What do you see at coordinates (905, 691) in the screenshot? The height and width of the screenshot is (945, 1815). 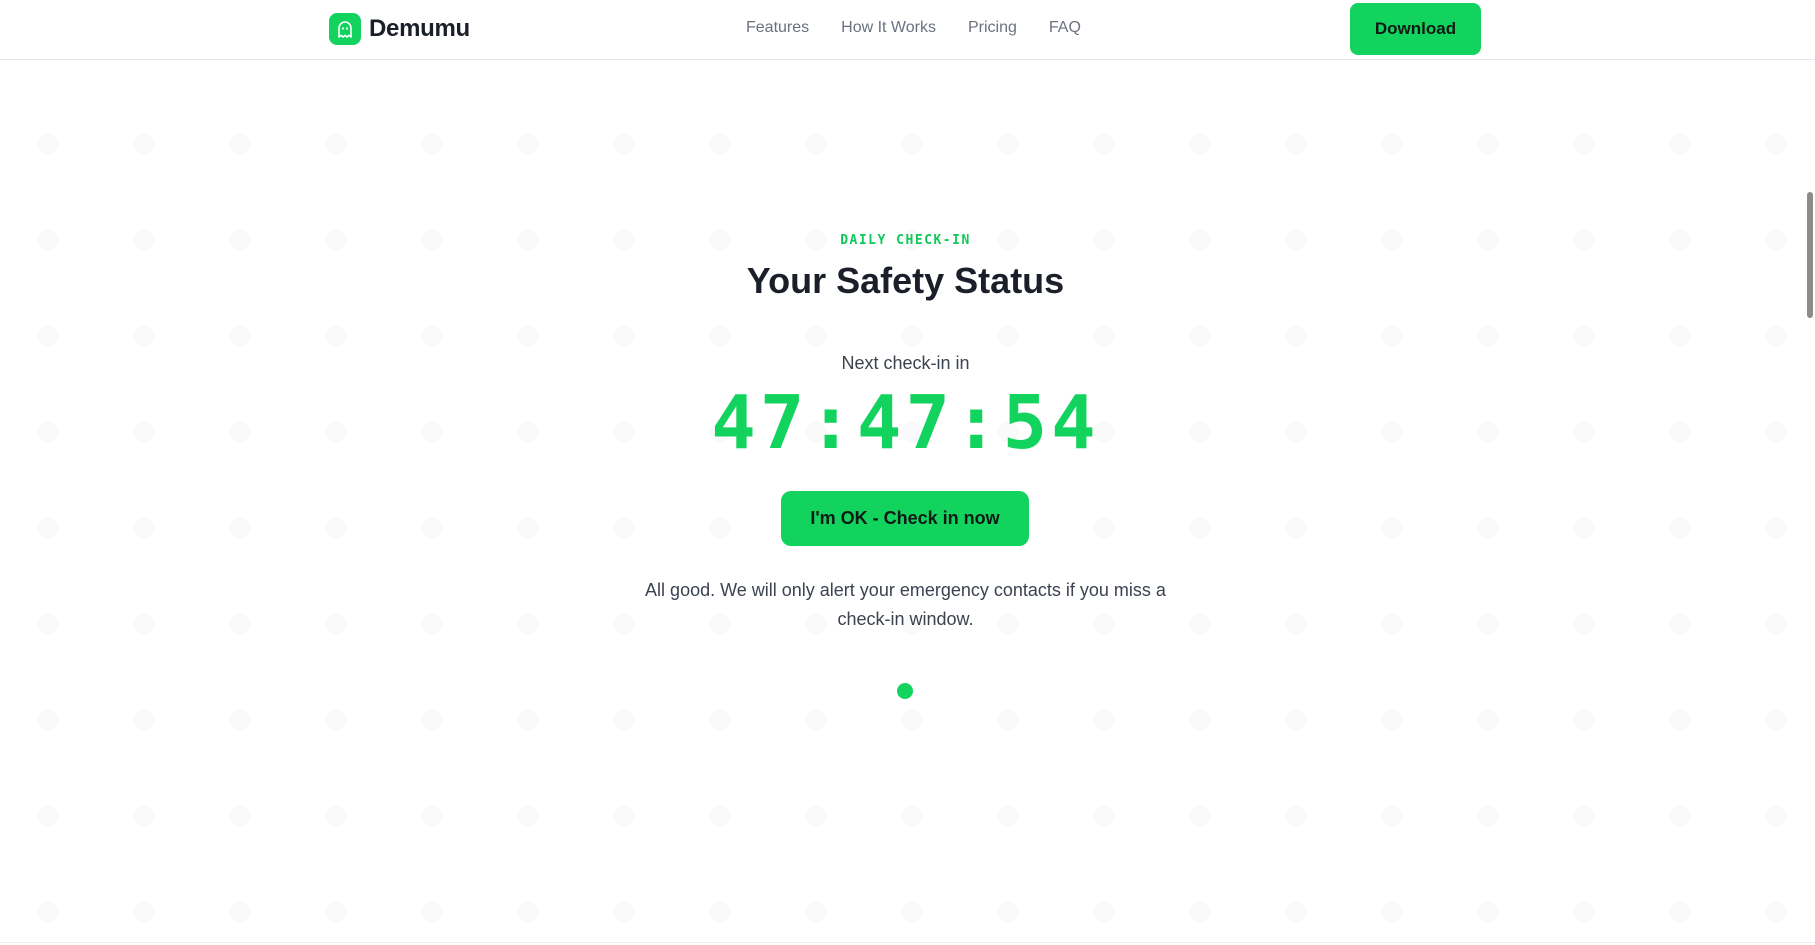 I see `status-dot` at bounding box center [905, 691].